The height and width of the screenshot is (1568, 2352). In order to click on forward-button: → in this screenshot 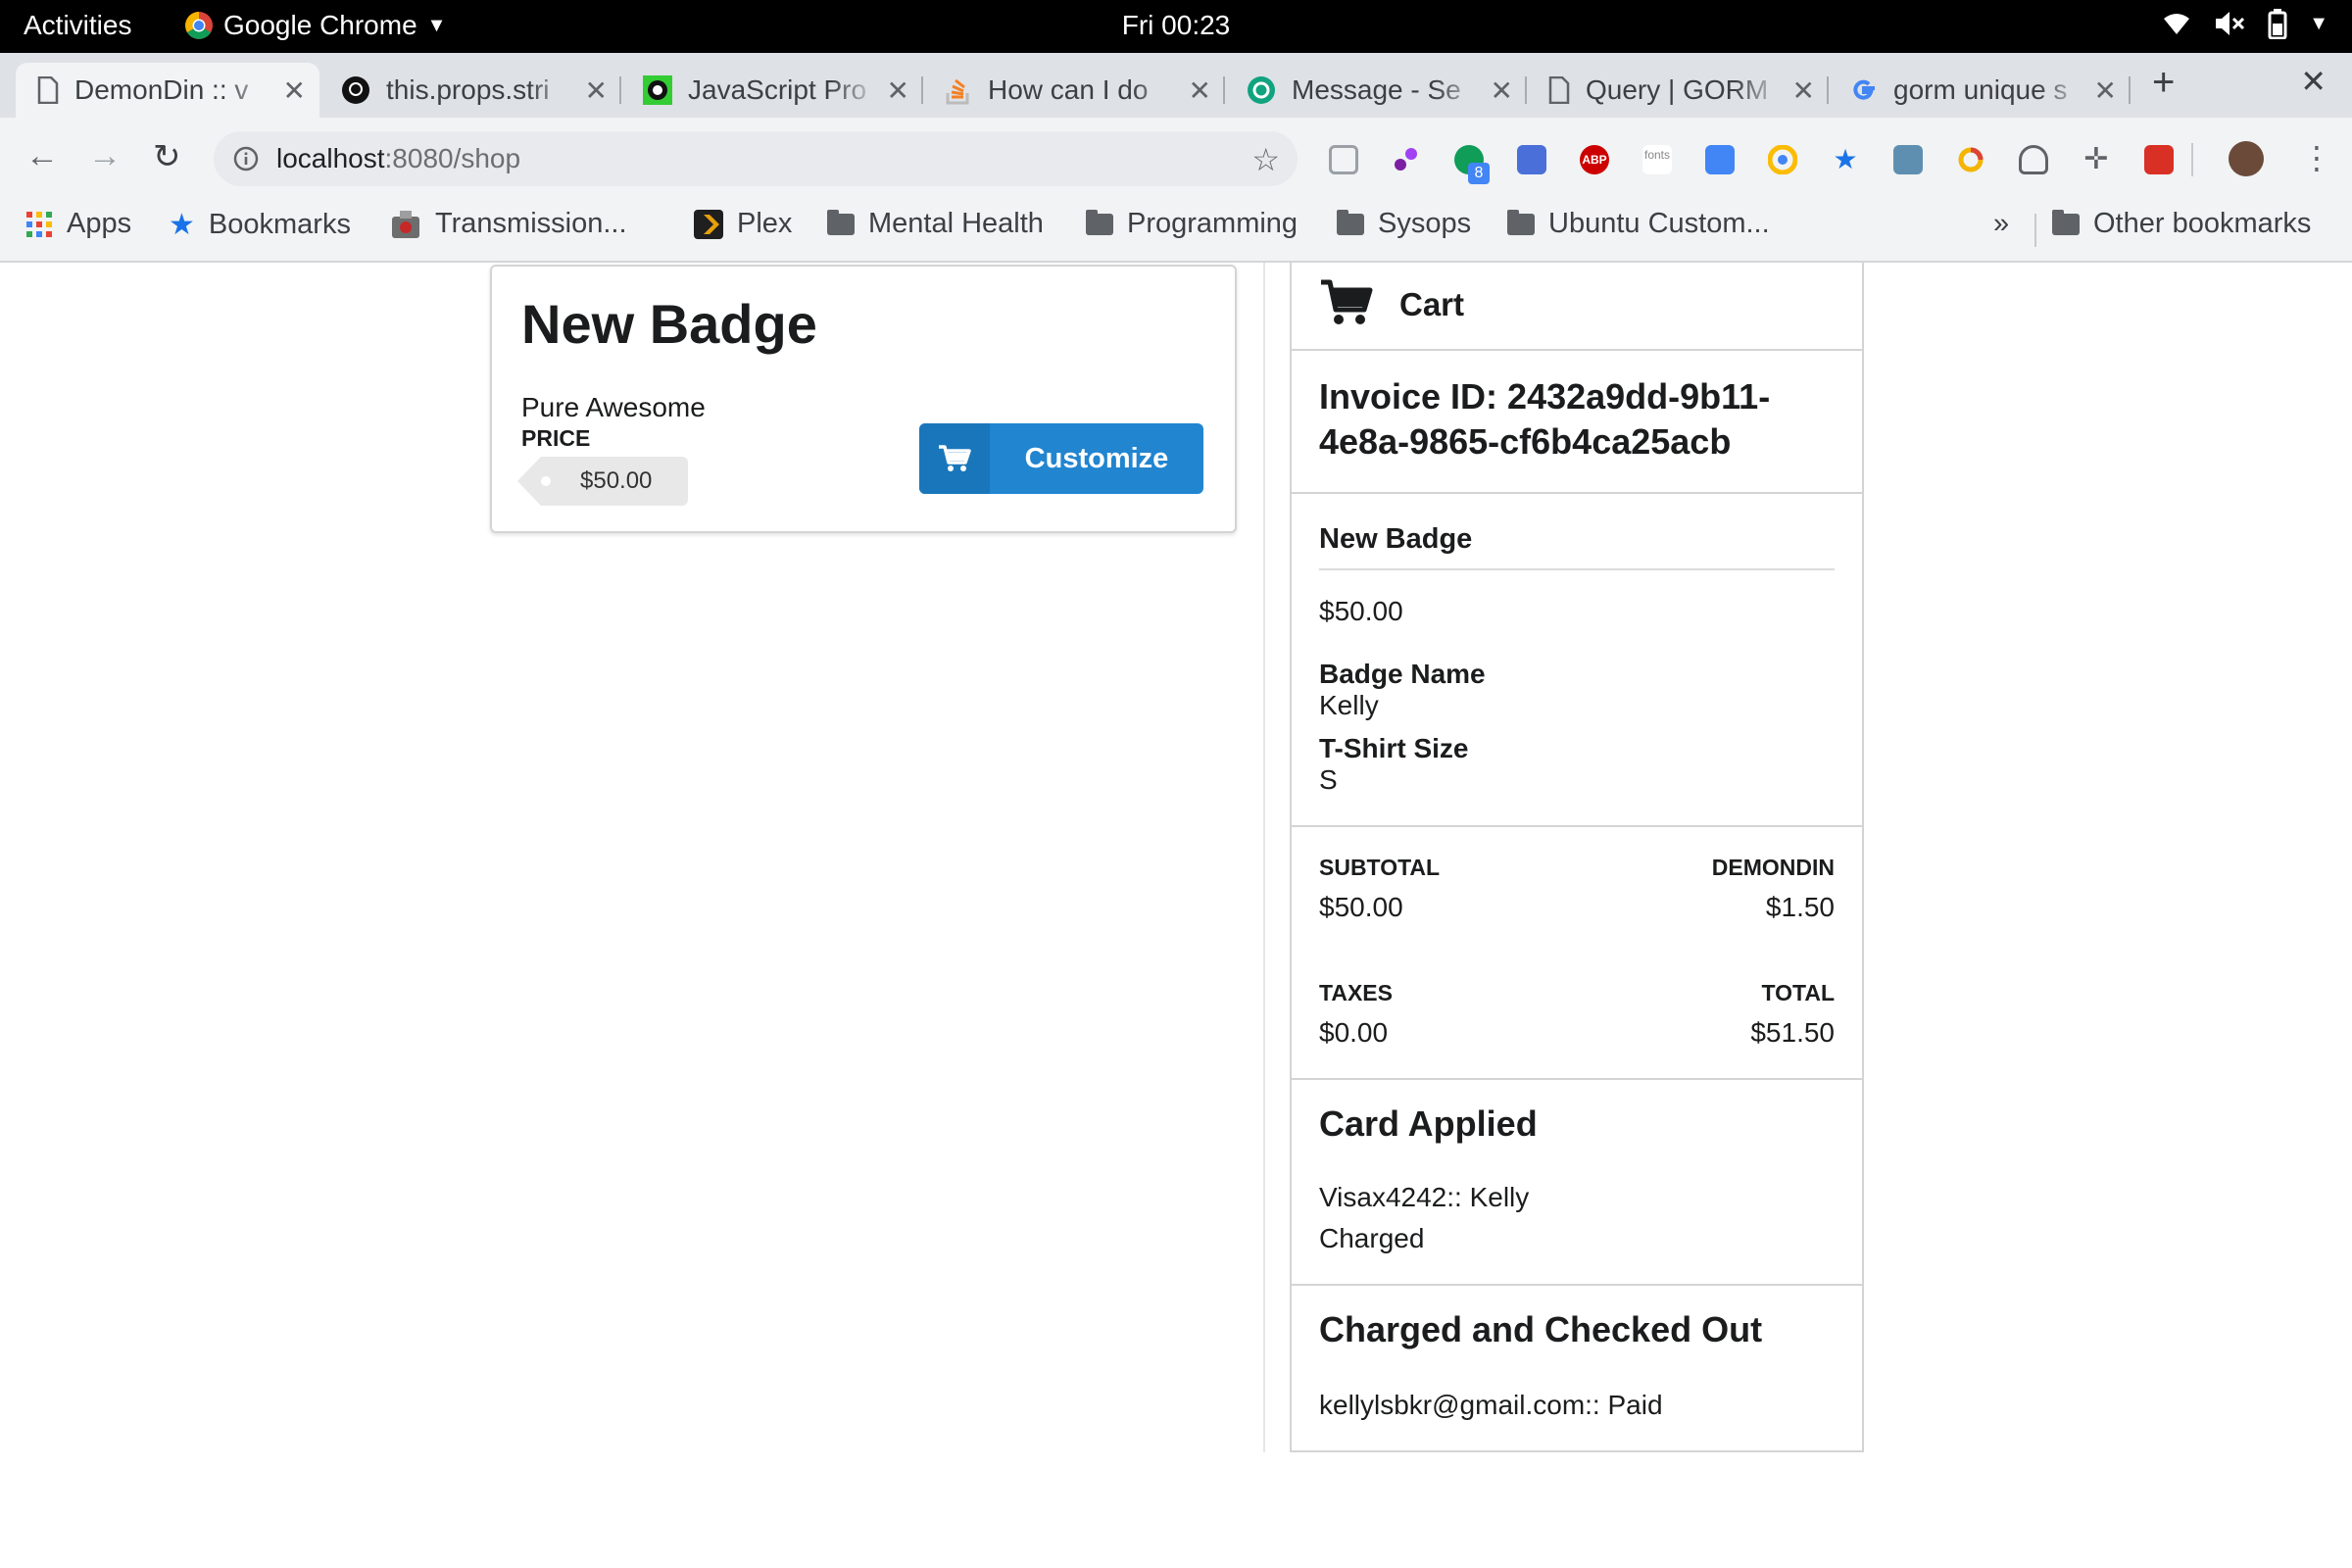, I will do `click(105, 156)`.